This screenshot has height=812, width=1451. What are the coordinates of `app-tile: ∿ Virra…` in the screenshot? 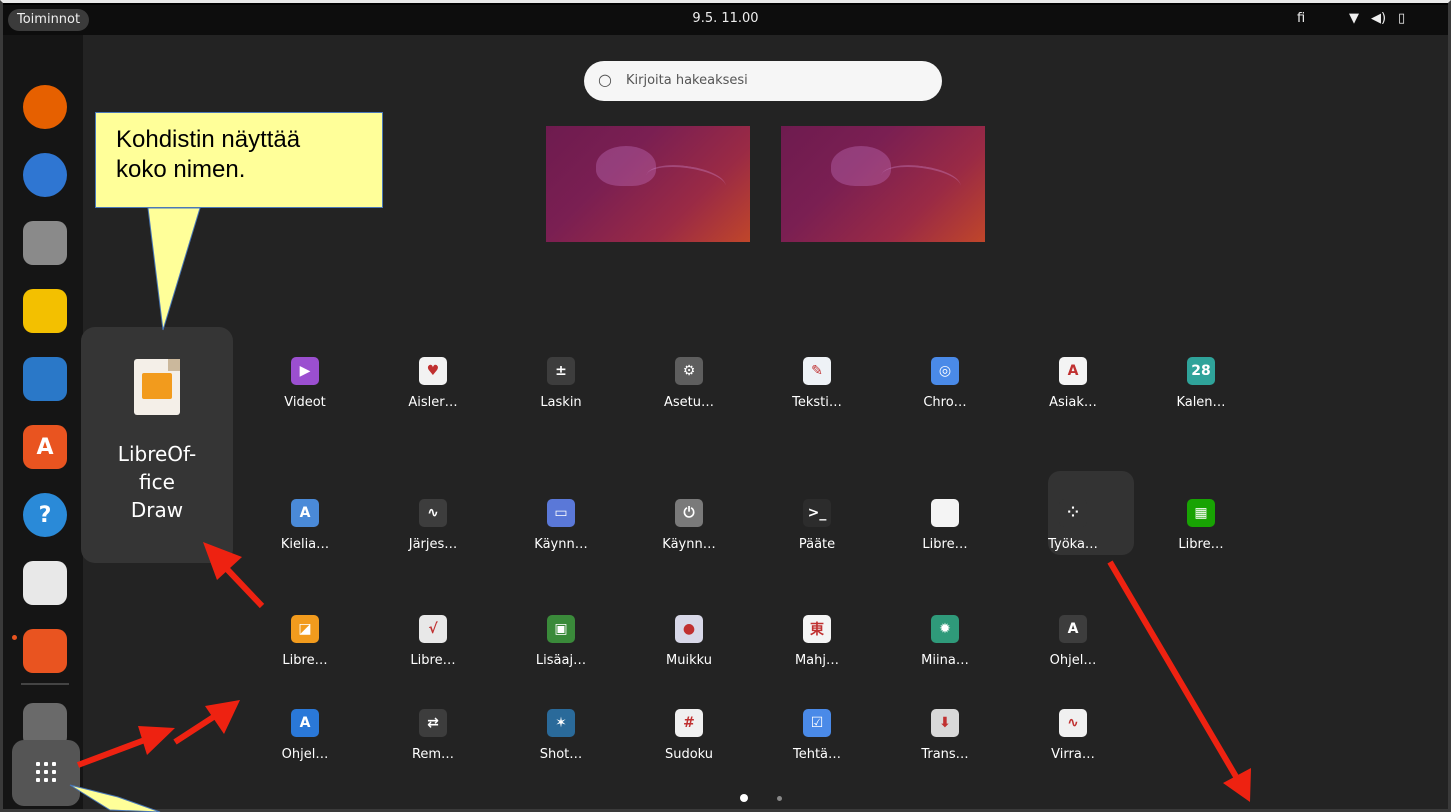 It's located at (1073, 752).